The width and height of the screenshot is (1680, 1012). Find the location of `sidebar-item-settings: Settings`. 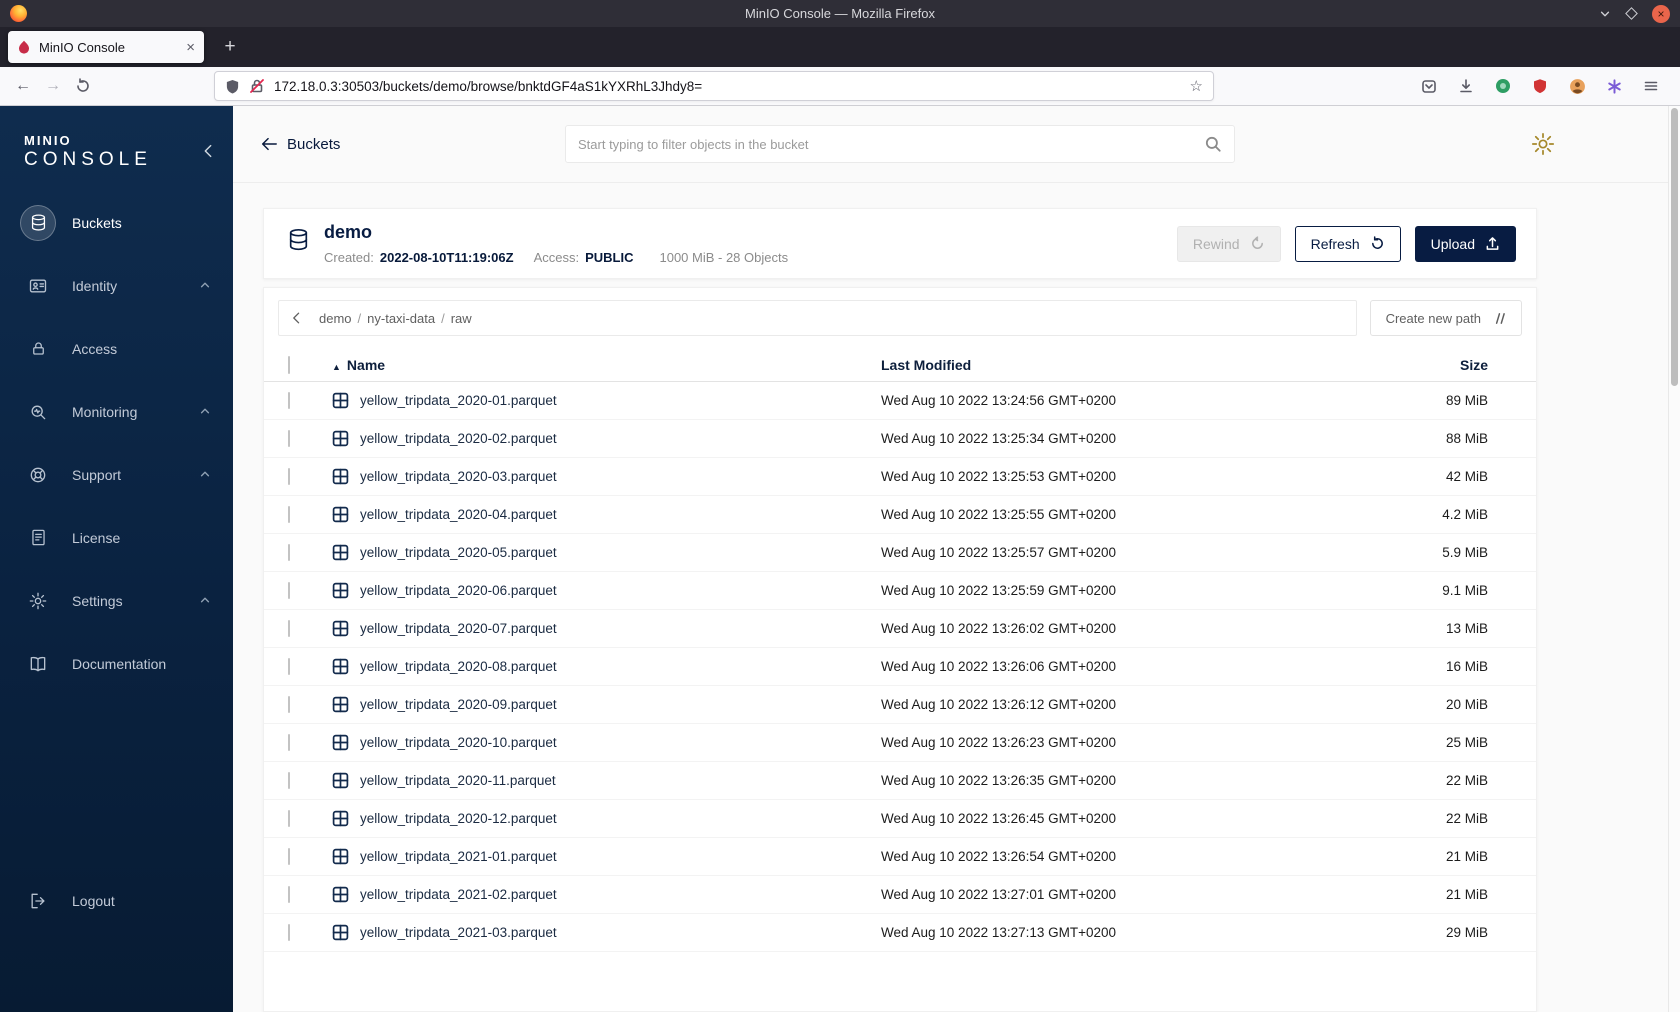

sidebar-item-settings: Settings is located at coordinates (116, 600).